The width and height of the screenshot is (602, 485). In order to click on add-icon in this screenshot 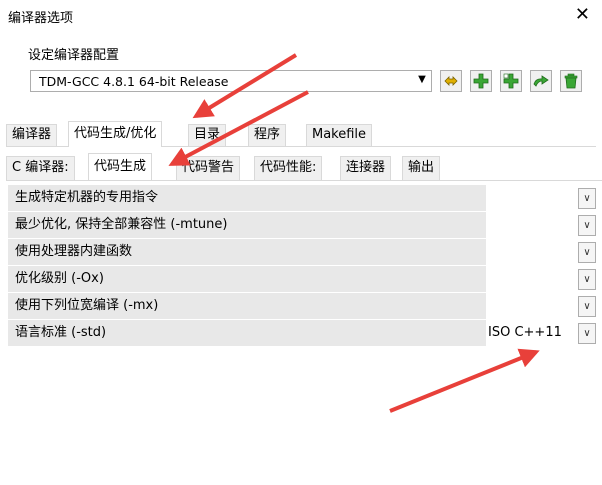, I will do `click(481, 81)`.